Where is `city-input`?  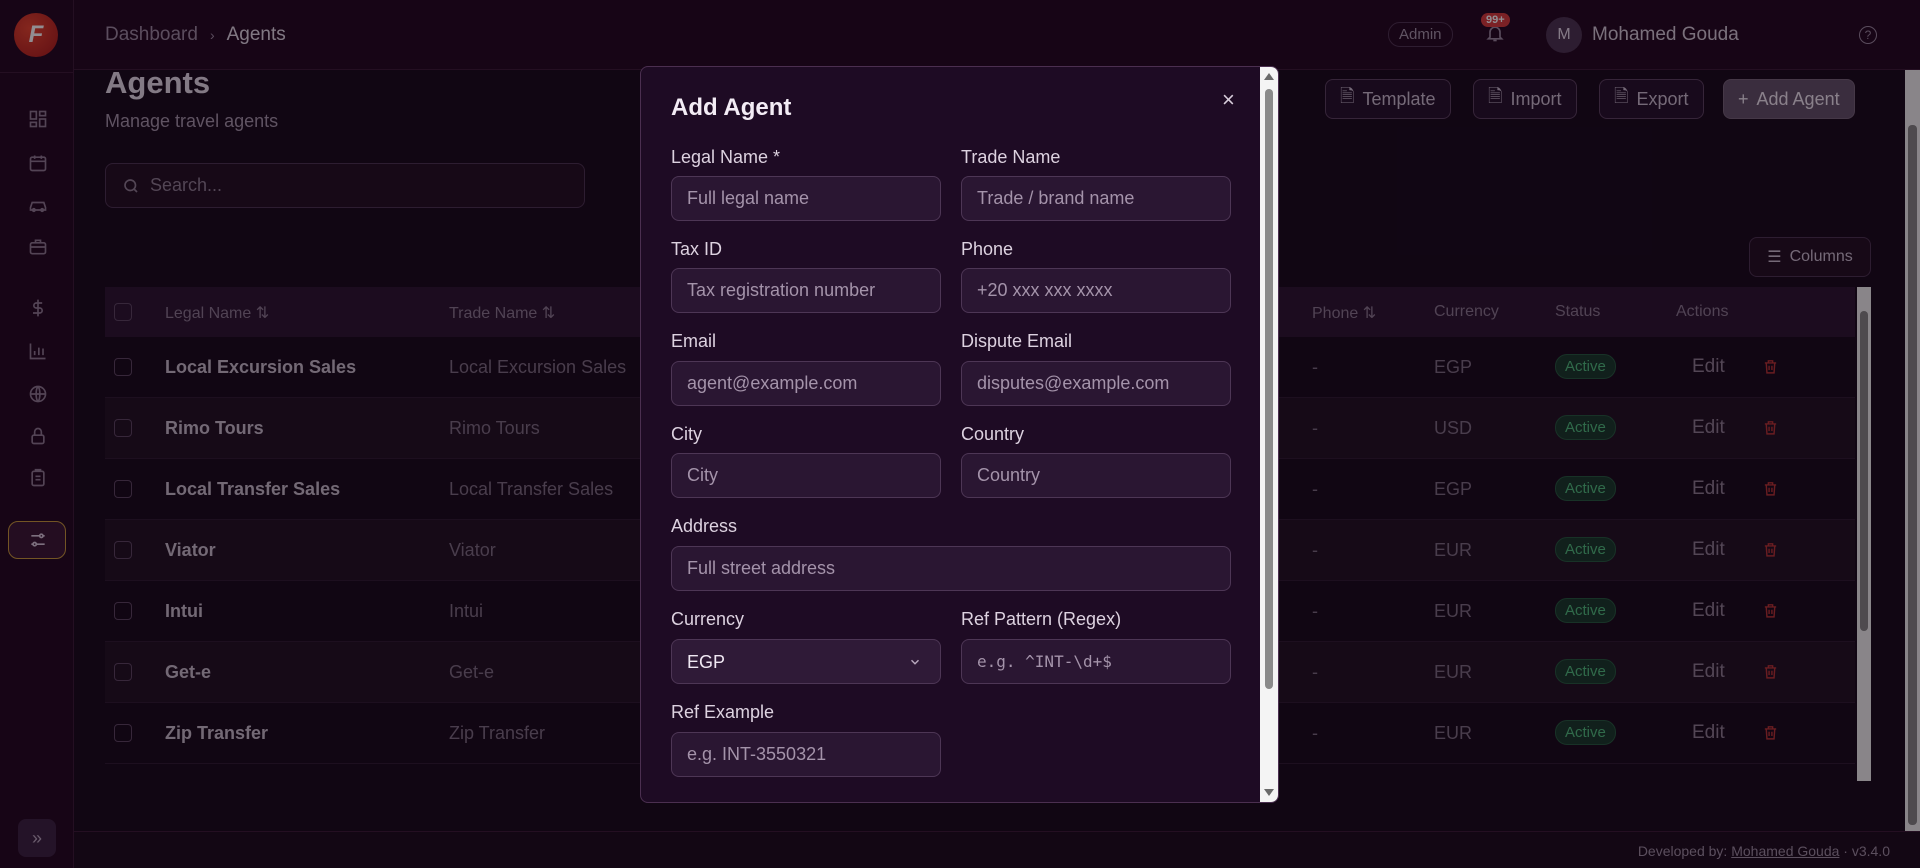 city-input is located at coordinates (806, 475).